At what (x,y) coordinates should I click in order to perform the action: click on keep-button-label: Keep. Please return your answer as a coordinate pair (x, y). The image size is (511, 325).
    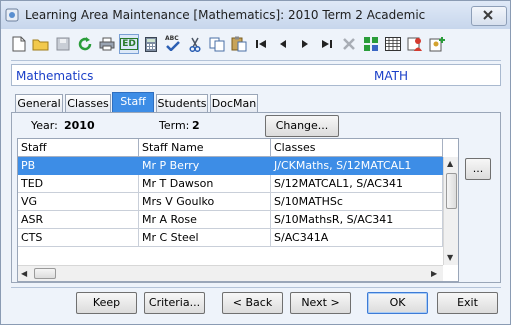
    Looking at the image, I should click on (106, 302).